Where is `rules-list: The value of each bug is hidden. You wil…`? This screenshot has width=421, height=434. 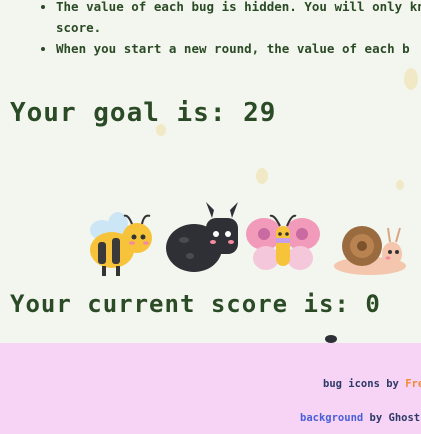
rules-list: The value of each bug is hidden. You wil… is located at coordinates (210, 29).